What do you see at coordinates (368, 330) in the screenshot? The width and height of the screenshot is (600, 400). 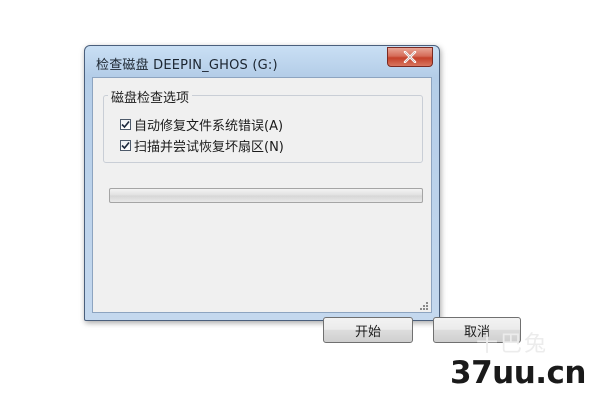 I see `start-button: 开始` at bounding box center [368, 330].